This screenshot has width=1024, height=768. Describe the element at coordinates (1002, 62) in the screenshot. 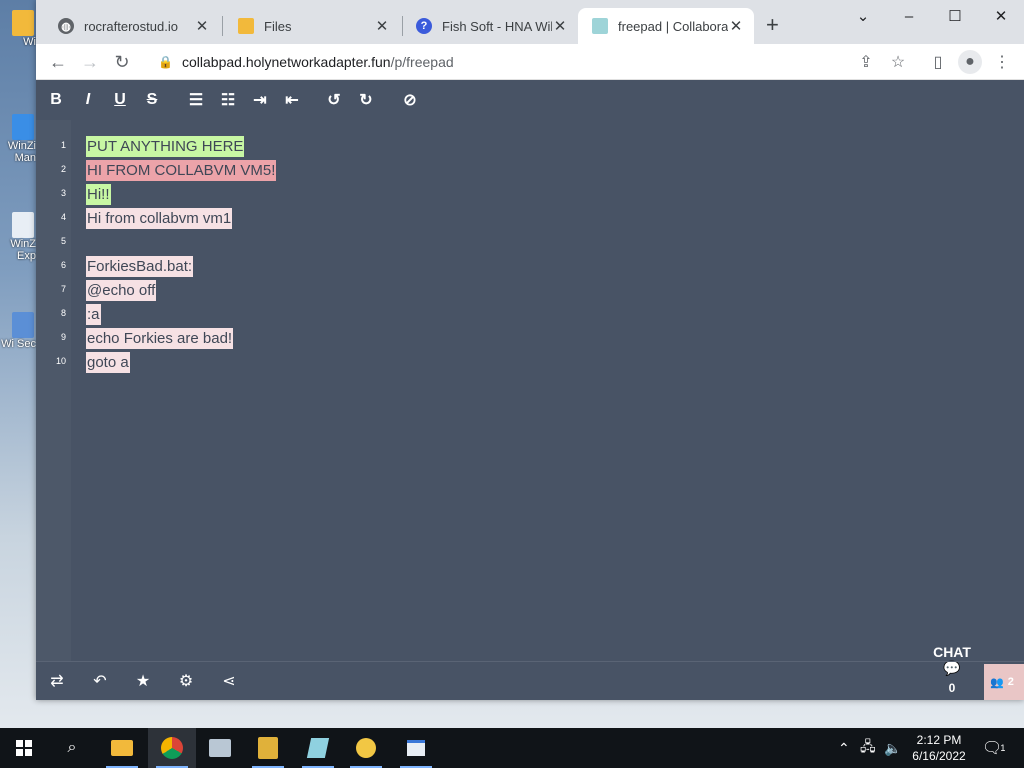

I see `menu-icon: ⋮` at that location.